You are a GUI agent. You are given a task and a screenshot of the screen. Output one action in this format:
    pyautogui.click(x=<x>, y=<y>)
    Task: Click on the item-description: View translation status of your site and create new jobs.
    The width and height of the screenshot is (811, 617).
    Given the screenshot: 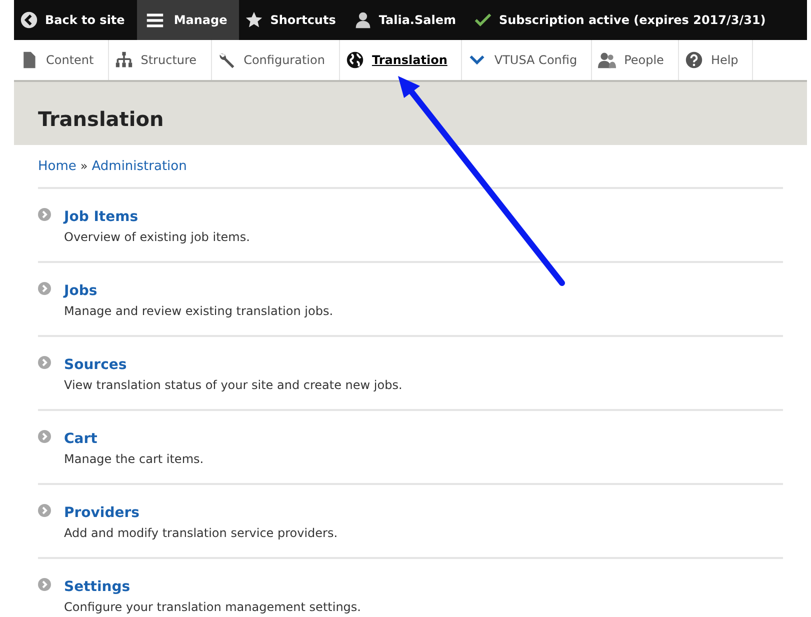 What is the action you would take?
    pyautogui.click(x=234, y=385)
    